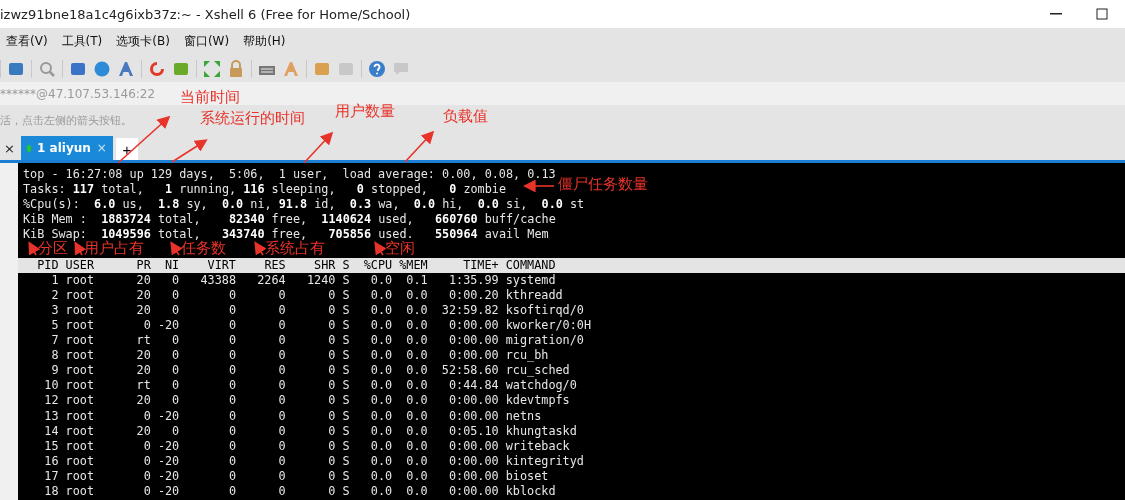  What do you see at coordinates (126, 149) in the screenshot?
I see `new-tab-button: +` at bounding box center [126, 149].